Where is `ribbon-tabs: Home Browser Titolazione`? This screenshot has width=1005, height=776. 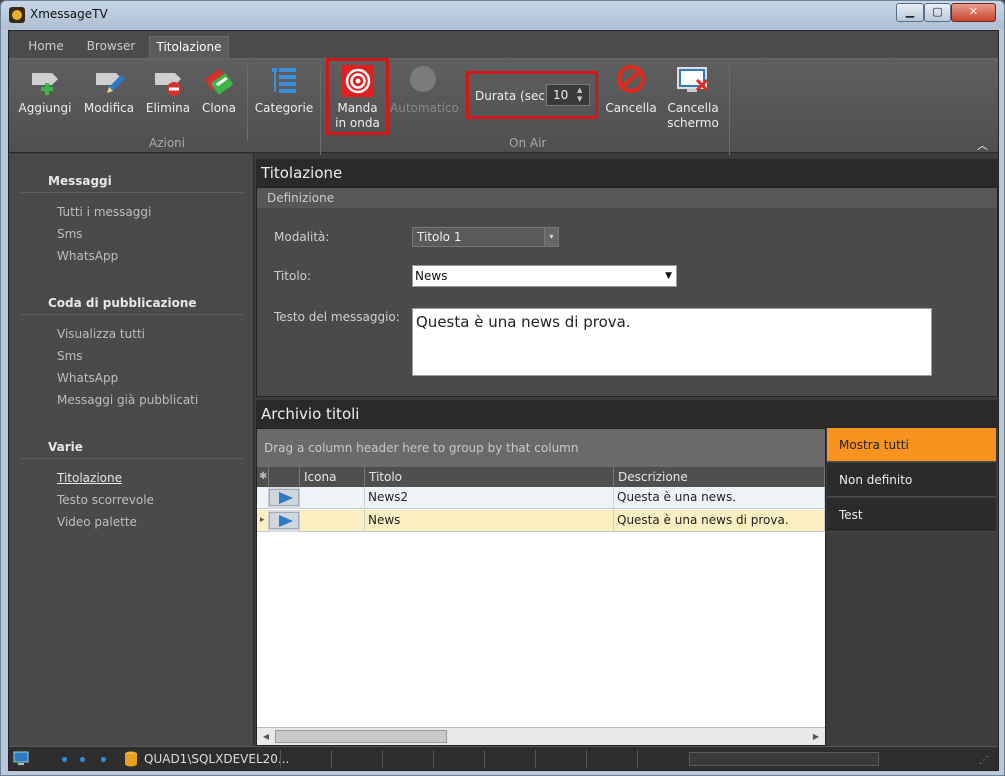
ribbon-tabs: Home Browser Titolazione is located at coordinates (503, 44).